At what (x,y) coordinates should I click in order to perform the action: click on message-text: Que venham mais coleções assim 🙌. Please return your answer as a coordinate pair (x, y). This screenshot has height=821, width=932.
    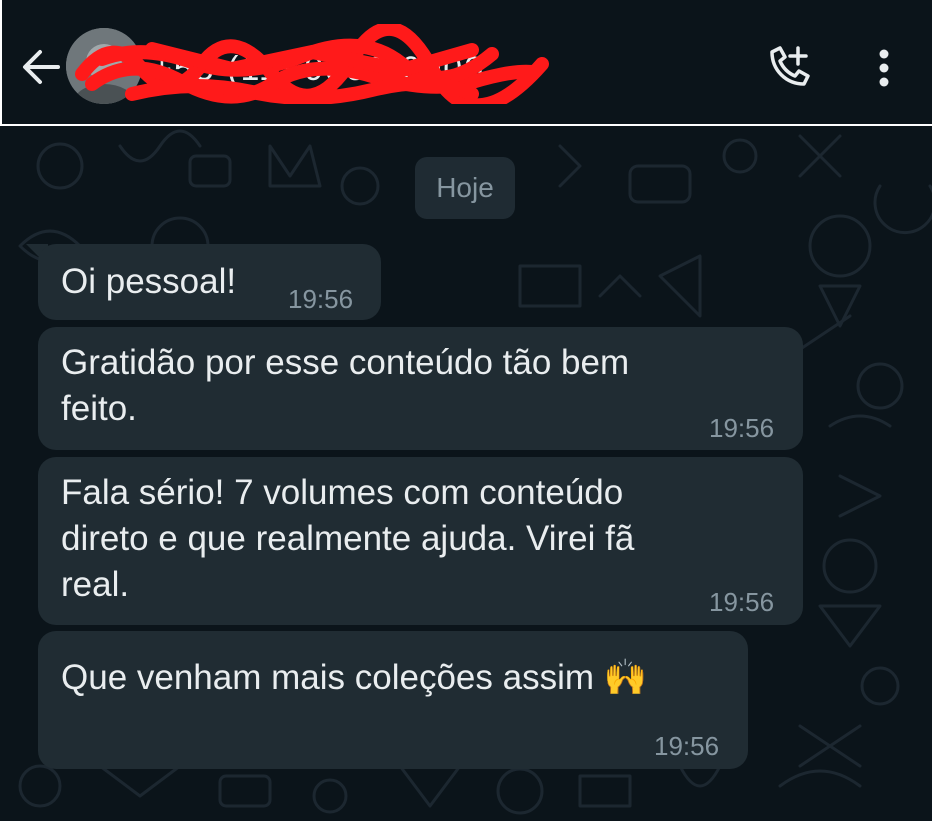
    Looking at the image, I should click on (354, 677).